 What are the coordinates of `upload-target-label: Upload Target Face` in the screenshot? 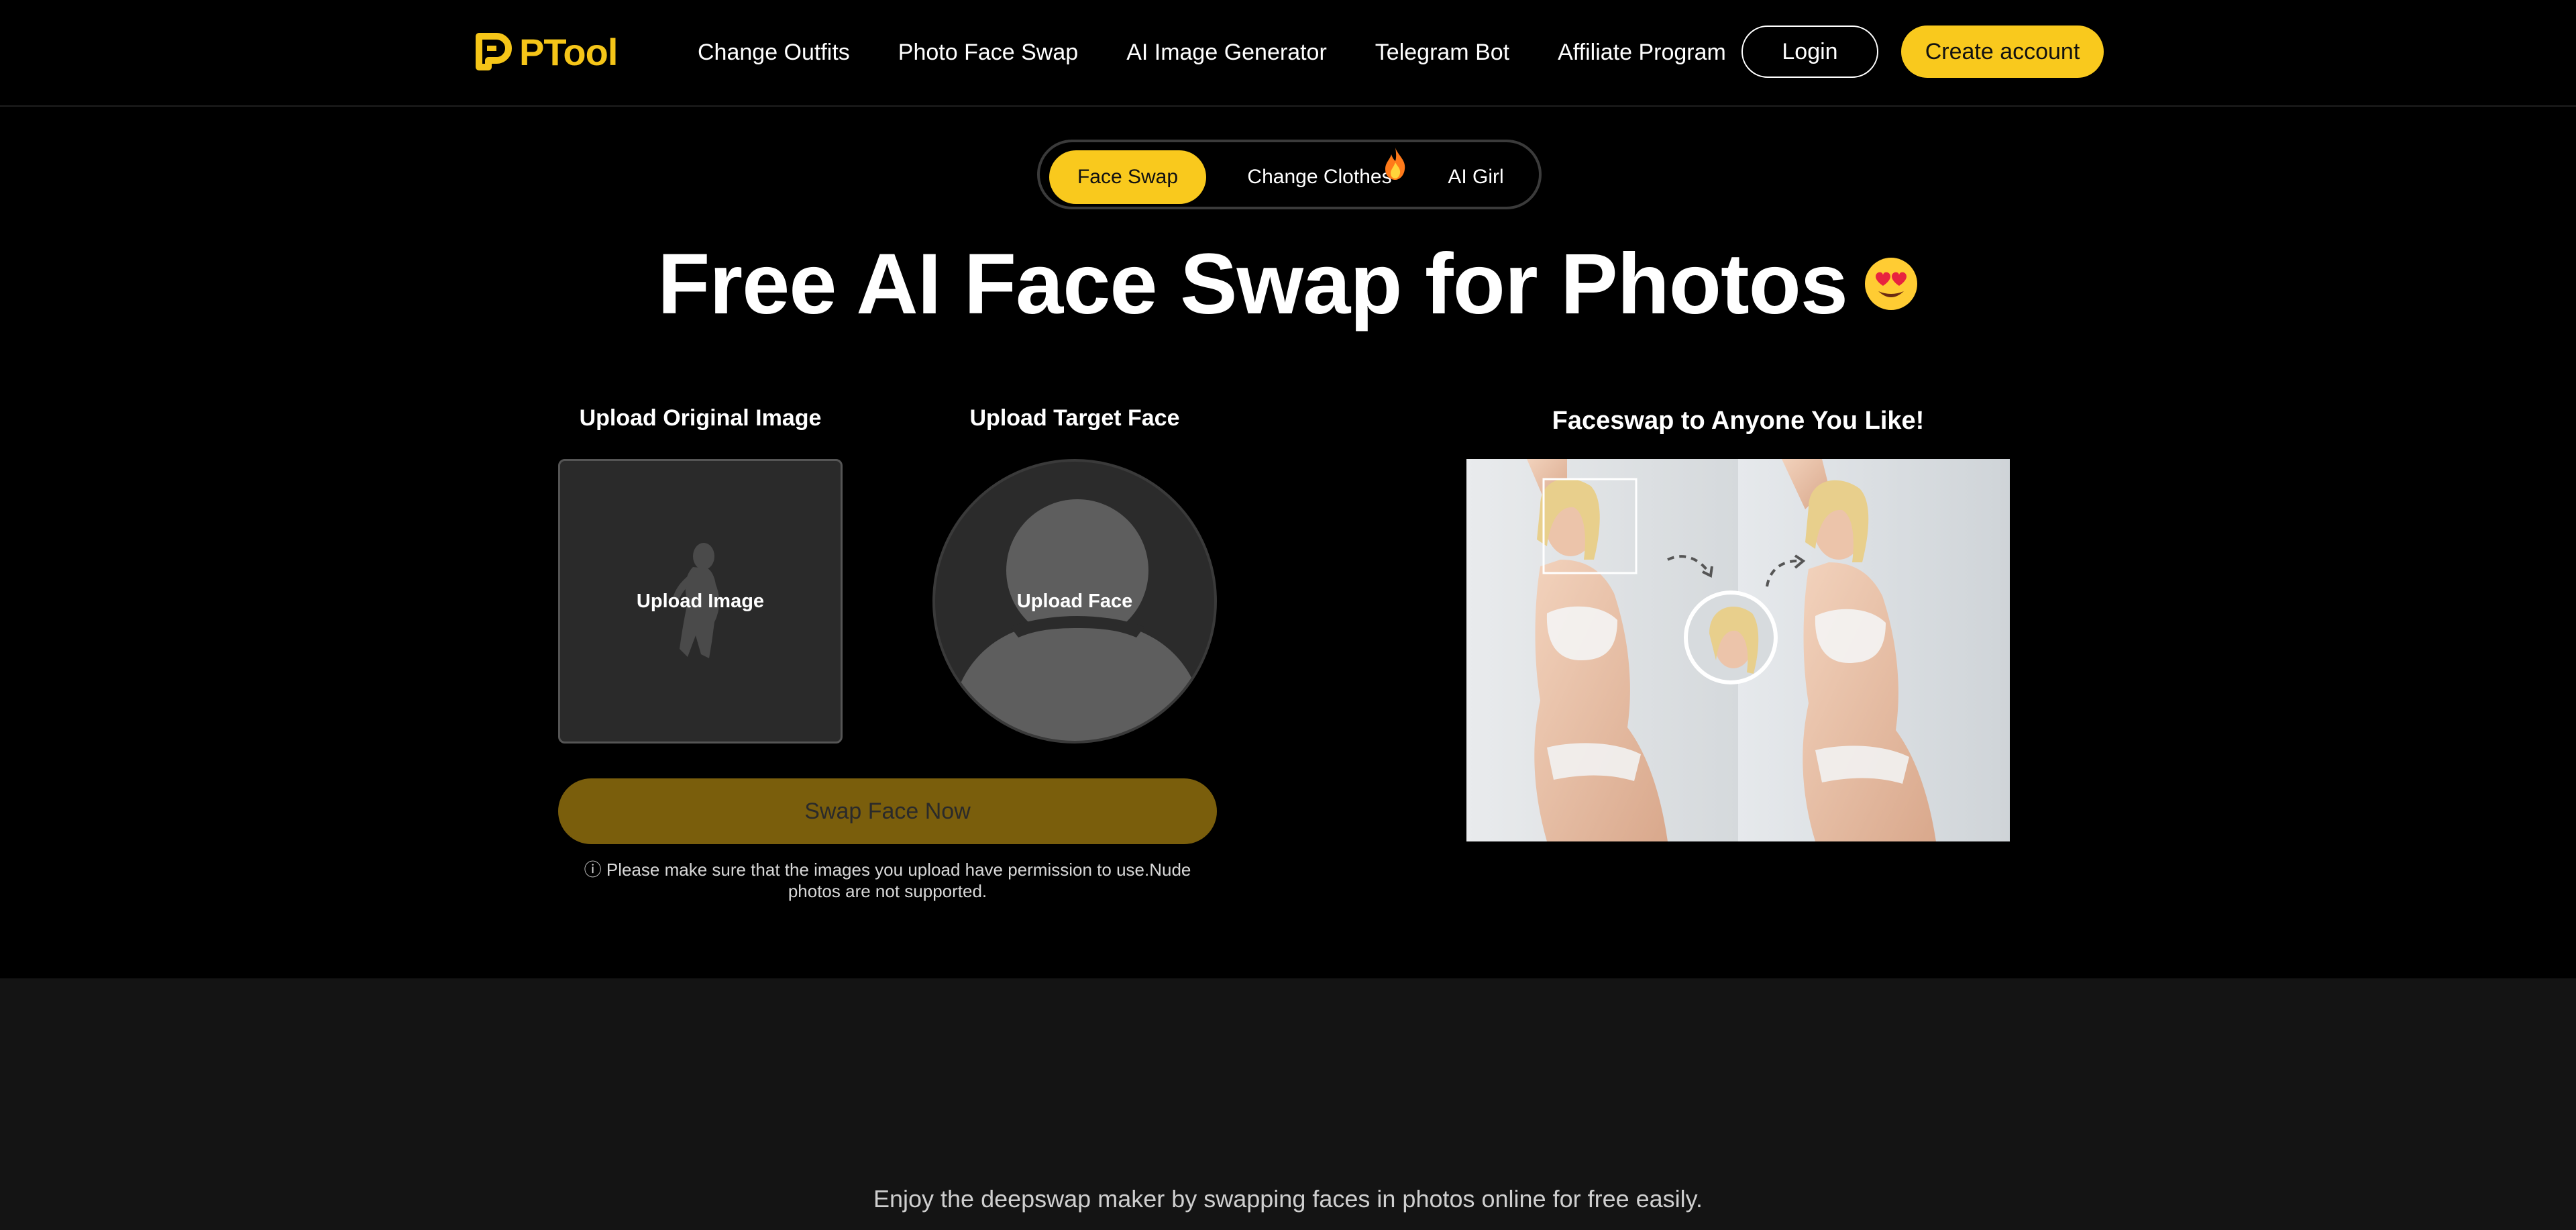 It's located at (1074, 418).